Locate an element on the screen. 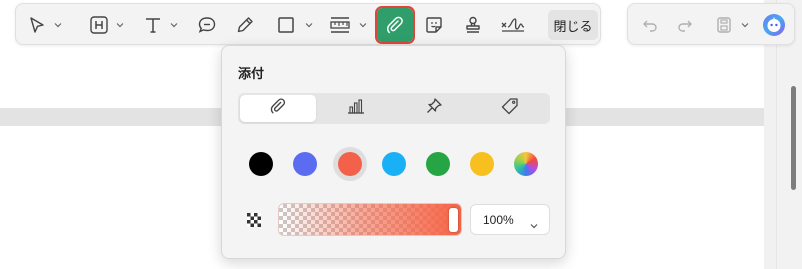 This screenshot has width=802, height=269. ai-assistant-icon is located at coordinates (774, 25).